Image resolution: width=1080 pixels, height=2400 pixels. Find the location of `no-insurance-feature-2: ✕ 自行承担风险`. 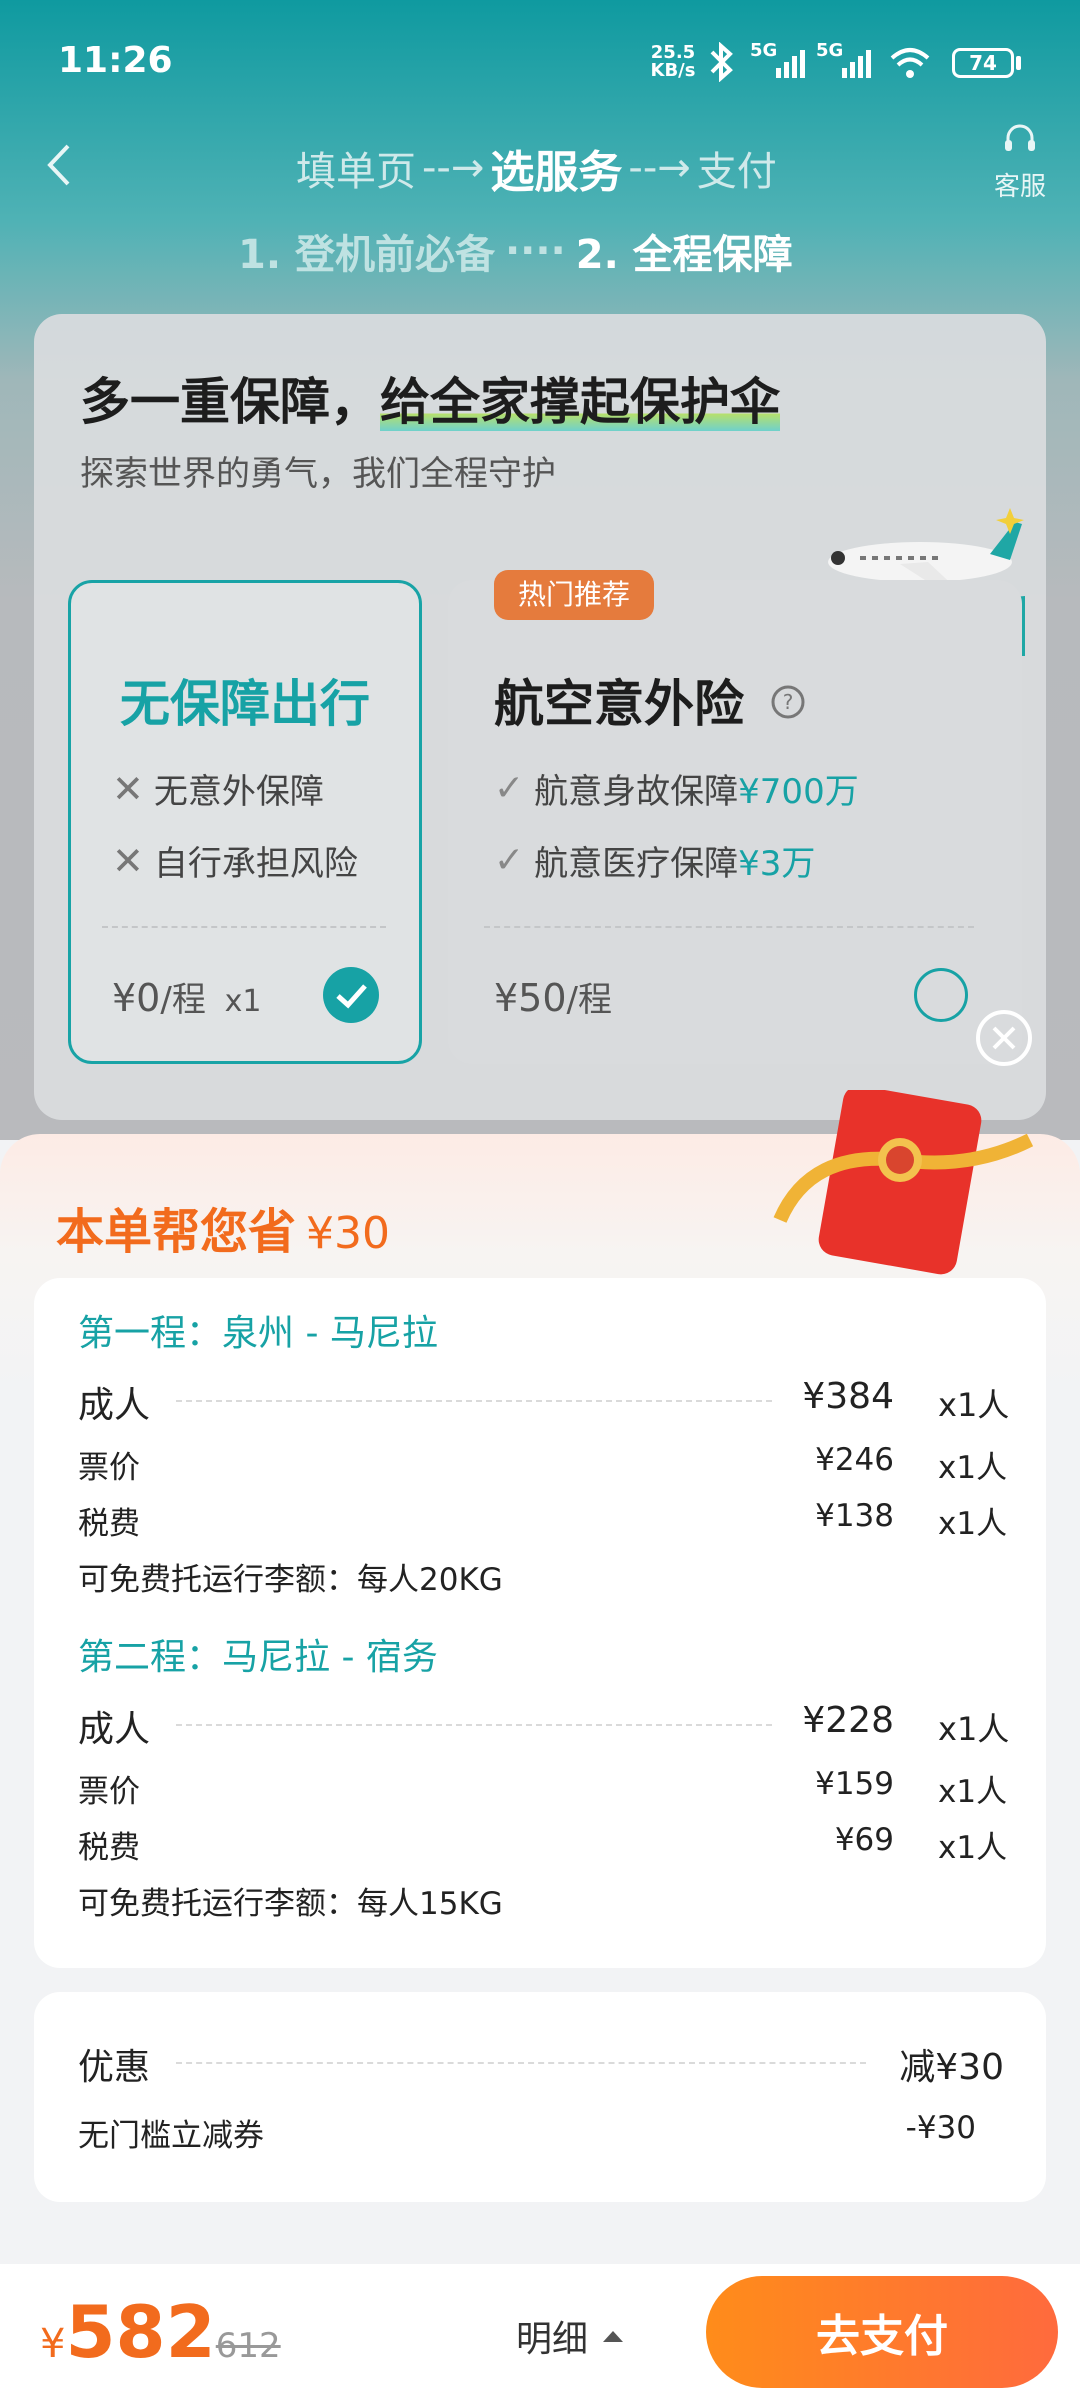

no-insurance-feature-2: ✕ 自行承担风险 is located at coordinates (235, 860).